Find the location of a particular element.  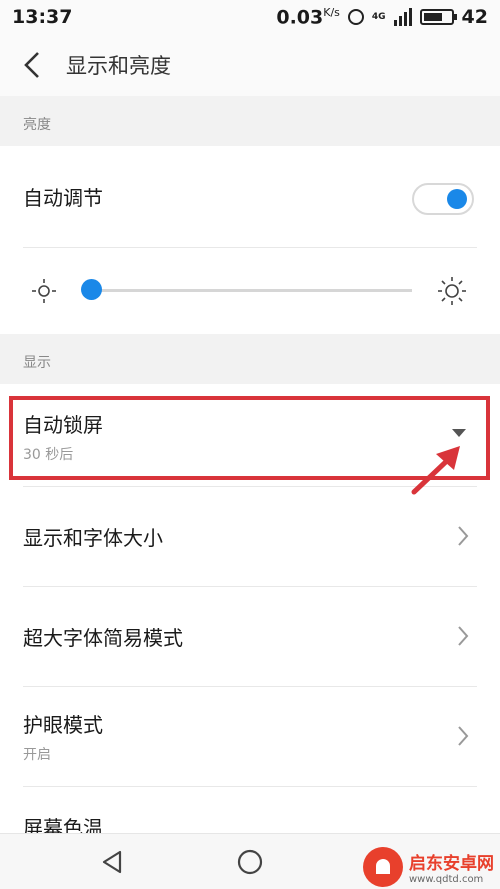

battery-icon is located at coordinates (438, 16).